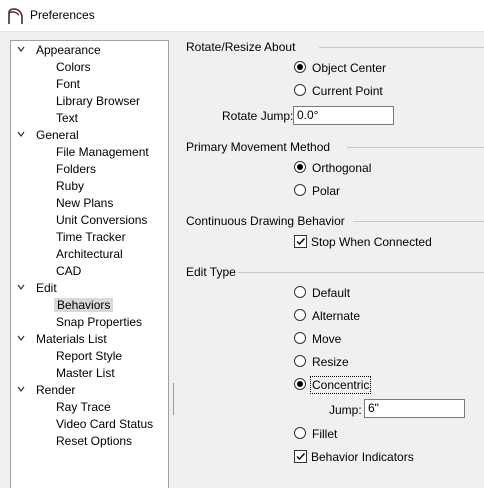 This screenshot has width=484, height=488. I want to click on edit-type-header: Edit Type, so click(211, 272).